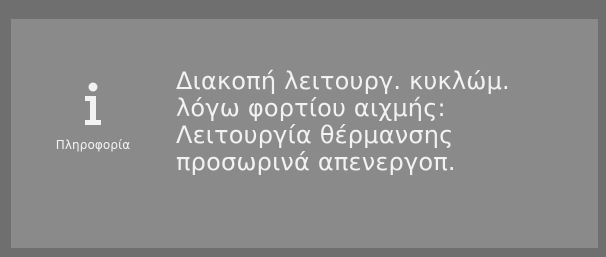  Describe the element at coordinates (316, 162) in the screenshot. I see `message-line: προσωρινά απενεργοπ.` at that location.